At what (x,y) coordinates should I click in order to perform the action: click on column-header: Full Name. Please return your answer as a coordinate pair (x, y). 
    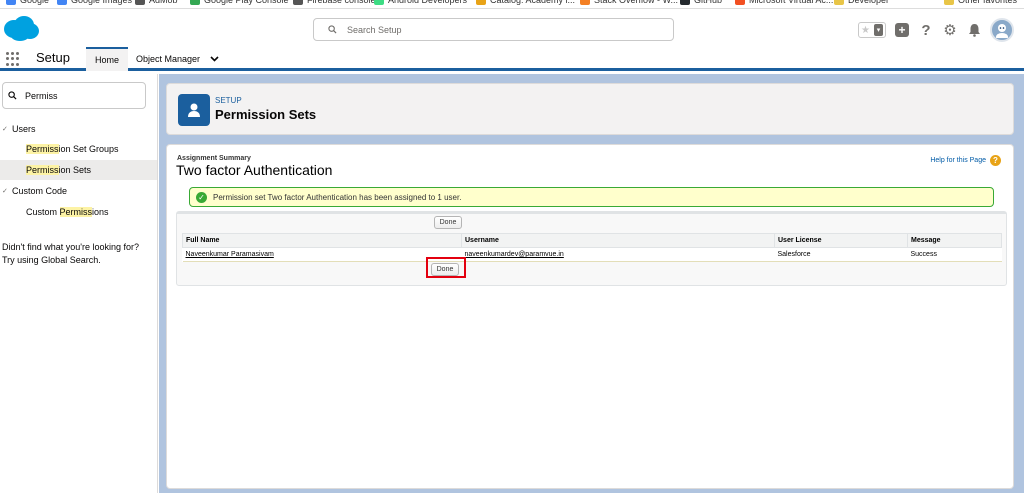
    Looking at the image, I should click on (322, 240).